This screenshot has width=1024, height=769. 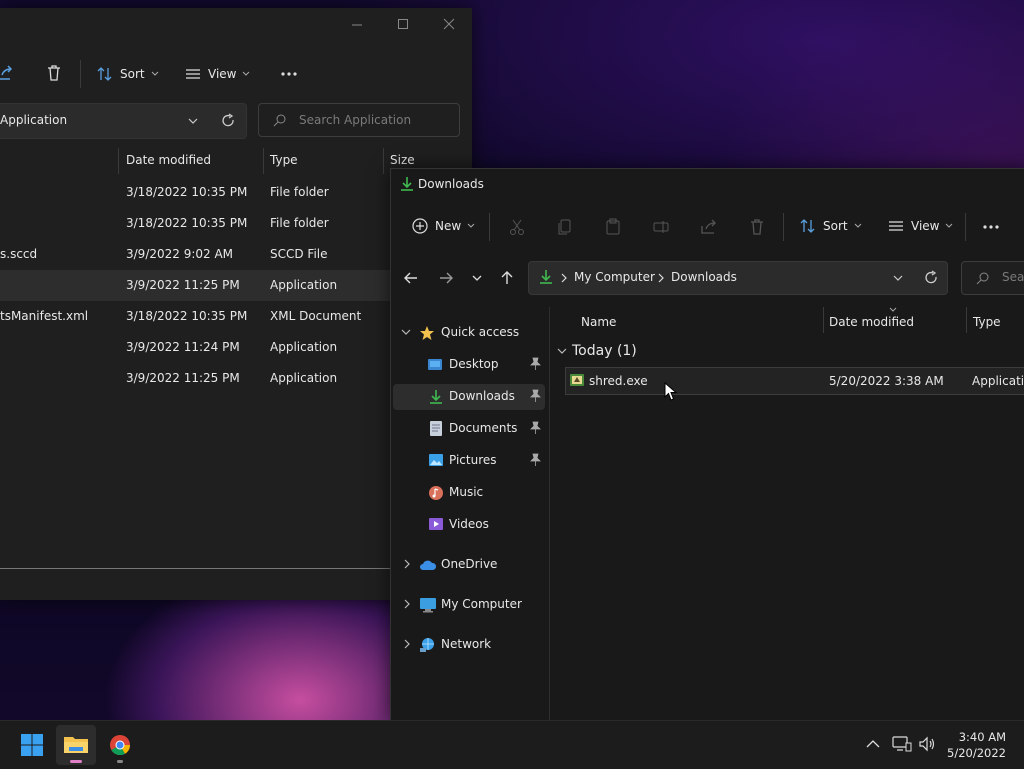 I want to click on address-bar: Application, so click(x=123, y=121).